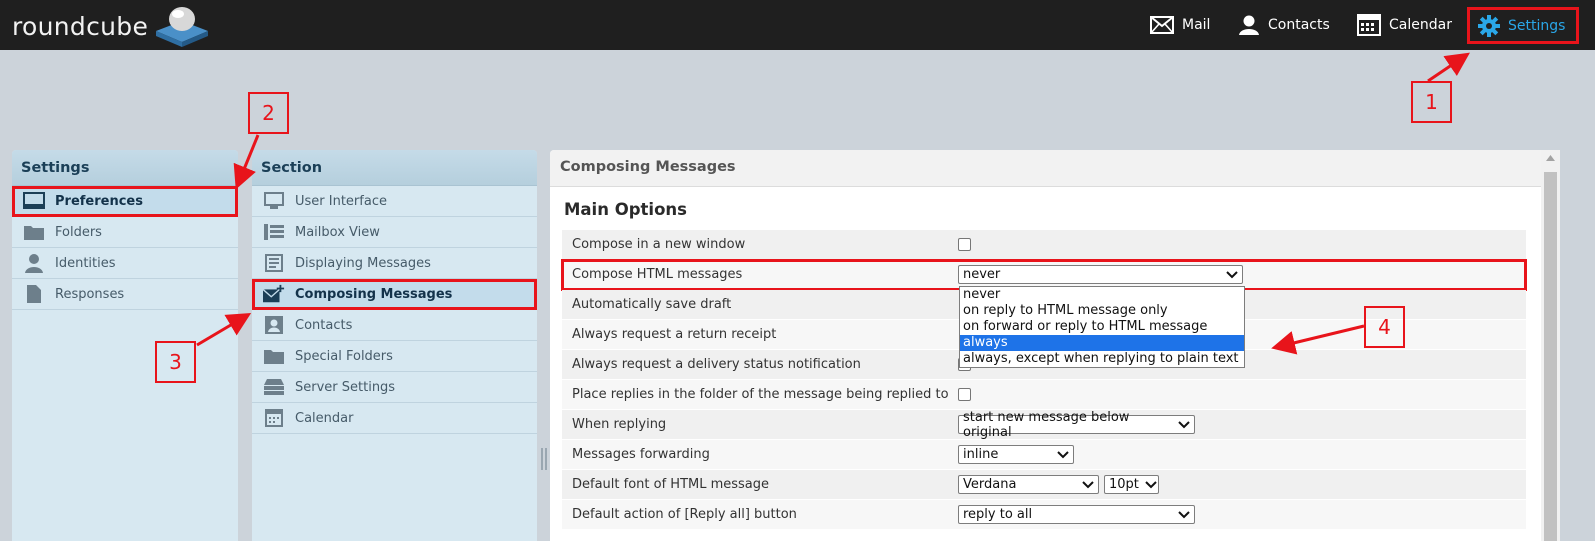 The width and height of the screenshot is (1595, 541). Describe the element at coordinates (964, 244) in the screenshot. I see `compose-new-window-checkbox` at that location.